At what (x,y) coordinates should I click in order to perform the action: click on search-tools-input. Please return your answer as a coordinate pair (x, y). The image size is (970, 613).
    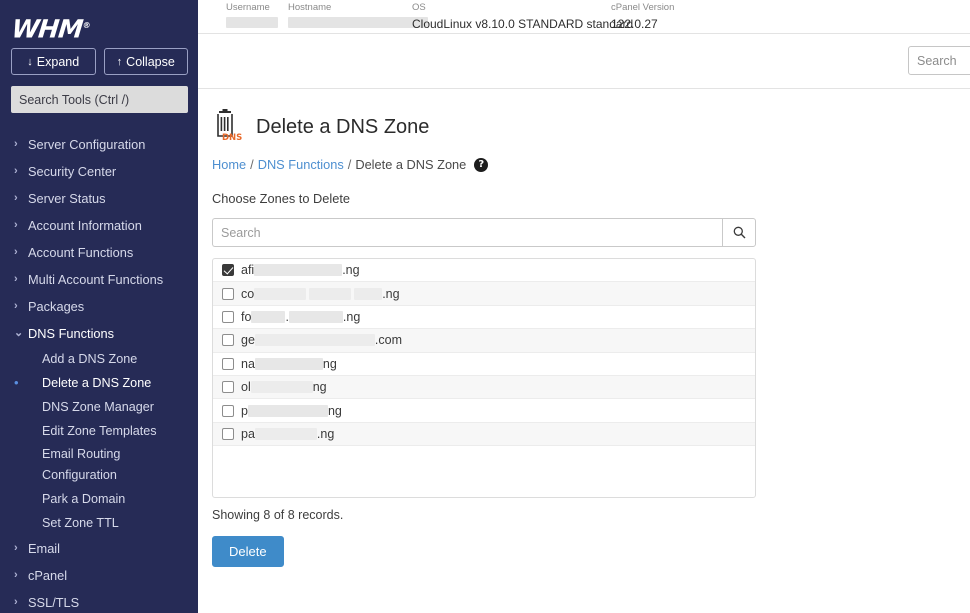
    Looking at the image, I should click on (99, 99).